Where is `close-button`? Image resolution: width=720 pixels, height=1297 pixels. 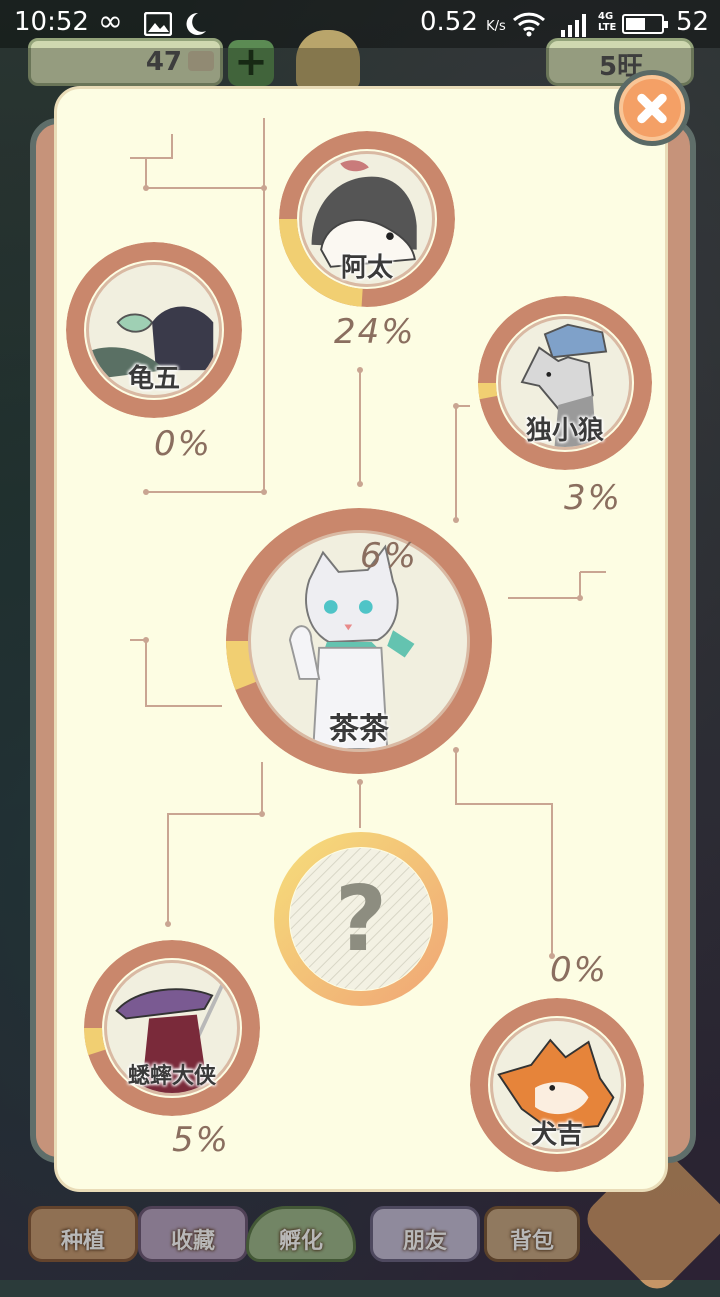
close-button is located at coordinates (652, 108).